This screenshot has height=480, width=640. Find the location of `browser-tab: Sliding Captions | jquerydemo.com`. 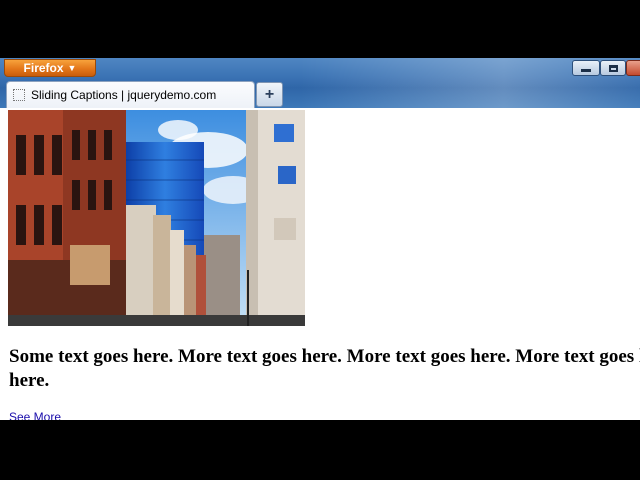

browser-tab: Sliding Captions | jquerydemo.com is located at coordinates (130, 94).